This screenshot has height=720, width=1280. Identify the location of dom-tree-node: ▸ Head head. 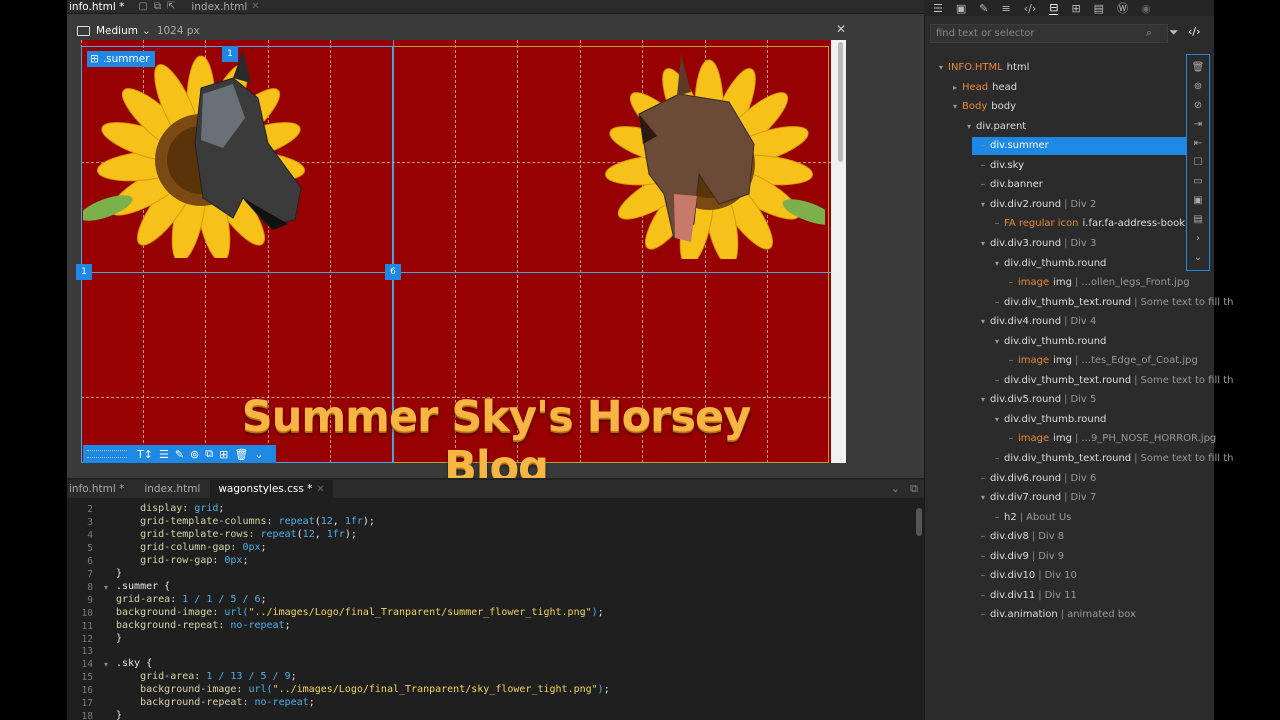
(982, 87).